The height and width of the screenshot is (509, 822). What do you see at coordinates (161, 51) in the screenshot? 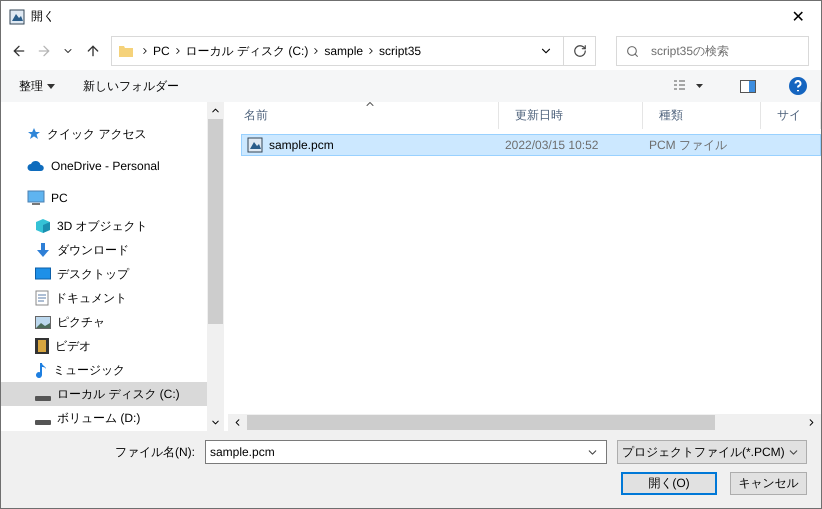
I see `breadcrumb-item: PC` at bounding box center [161, 51].